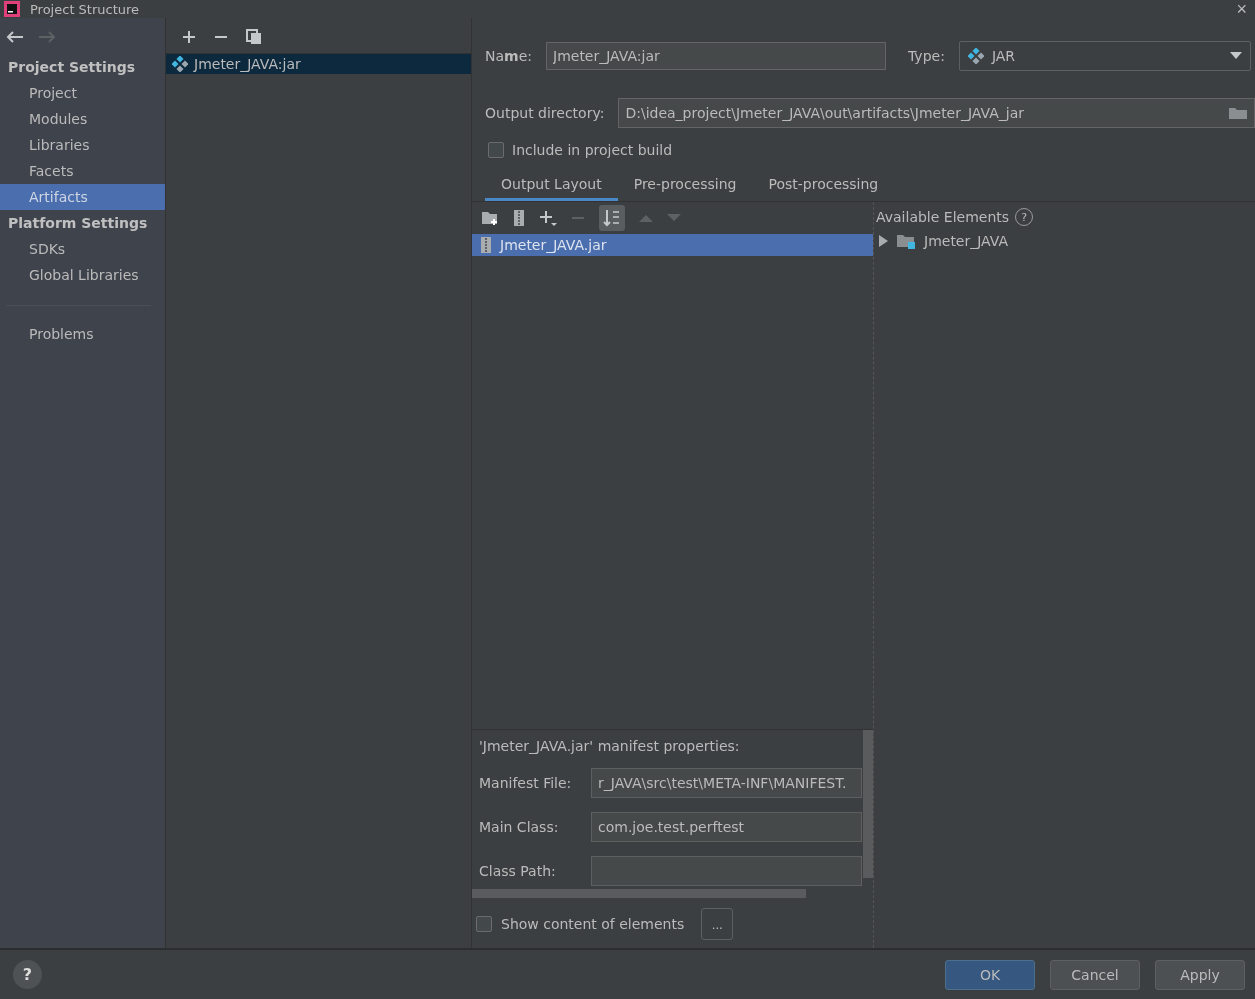  Describe the element at coordinates (518, 871) in the screenshot. I see `field-label: Class Path:` at that location.